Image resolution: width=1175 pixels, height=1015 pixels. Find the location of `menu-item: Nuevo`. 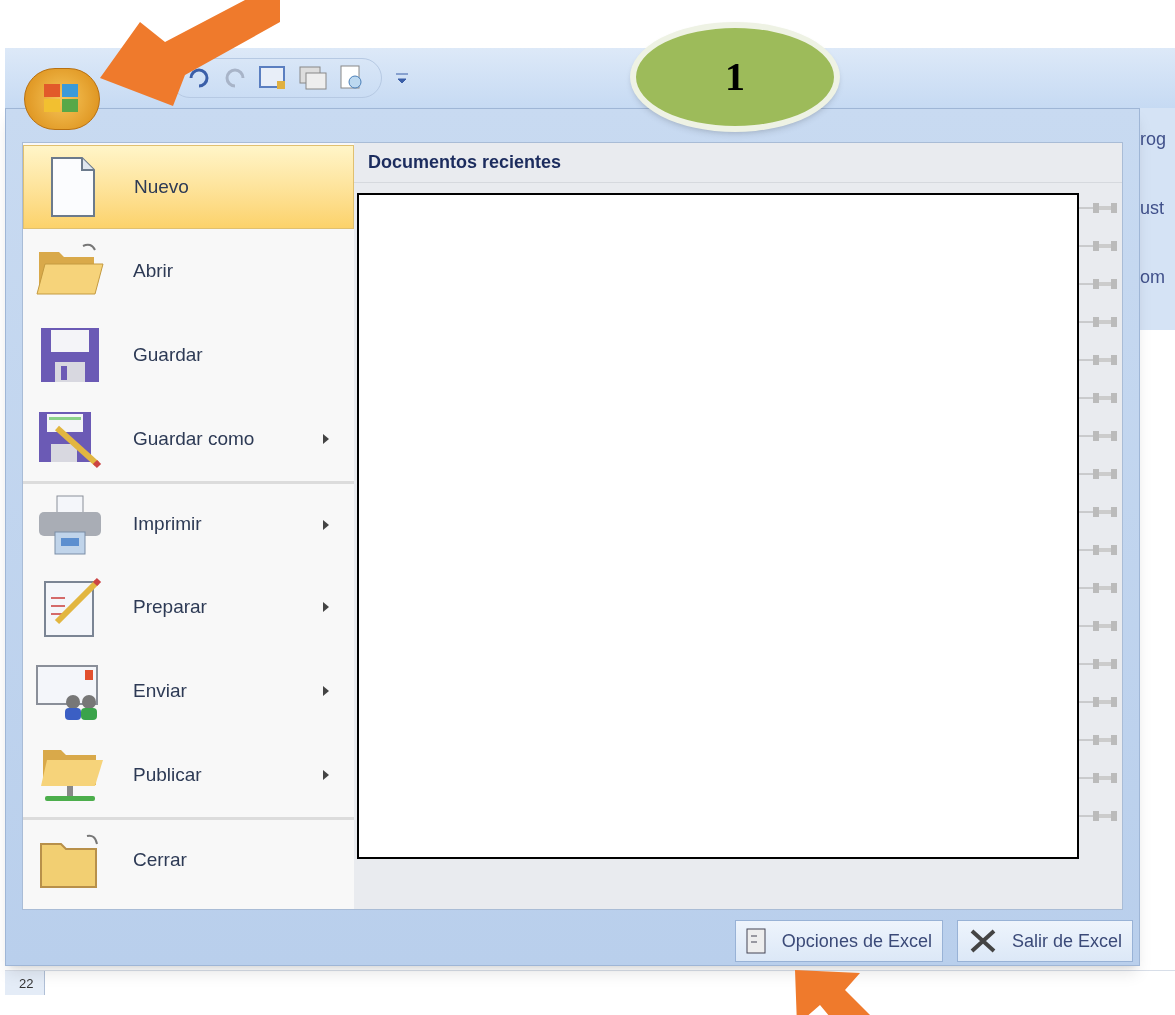

menu-item: Nuevo is located at coordinates (188, 187).